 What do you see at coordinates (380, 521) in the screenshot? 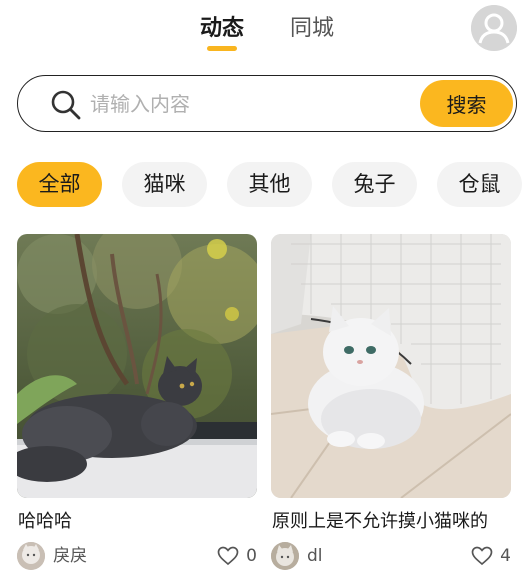
I see `post-title: 原则上是不允许摸小猫咪的` at bounding box center [380, 521].